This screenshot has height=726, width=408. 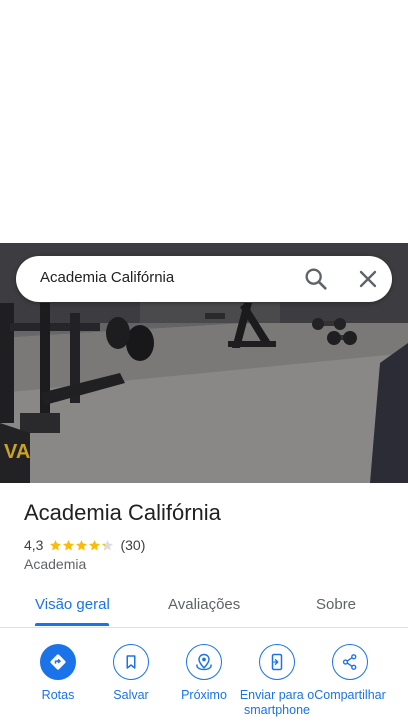 I want to click on save-button: Salvar, so click(x=131, y=673).